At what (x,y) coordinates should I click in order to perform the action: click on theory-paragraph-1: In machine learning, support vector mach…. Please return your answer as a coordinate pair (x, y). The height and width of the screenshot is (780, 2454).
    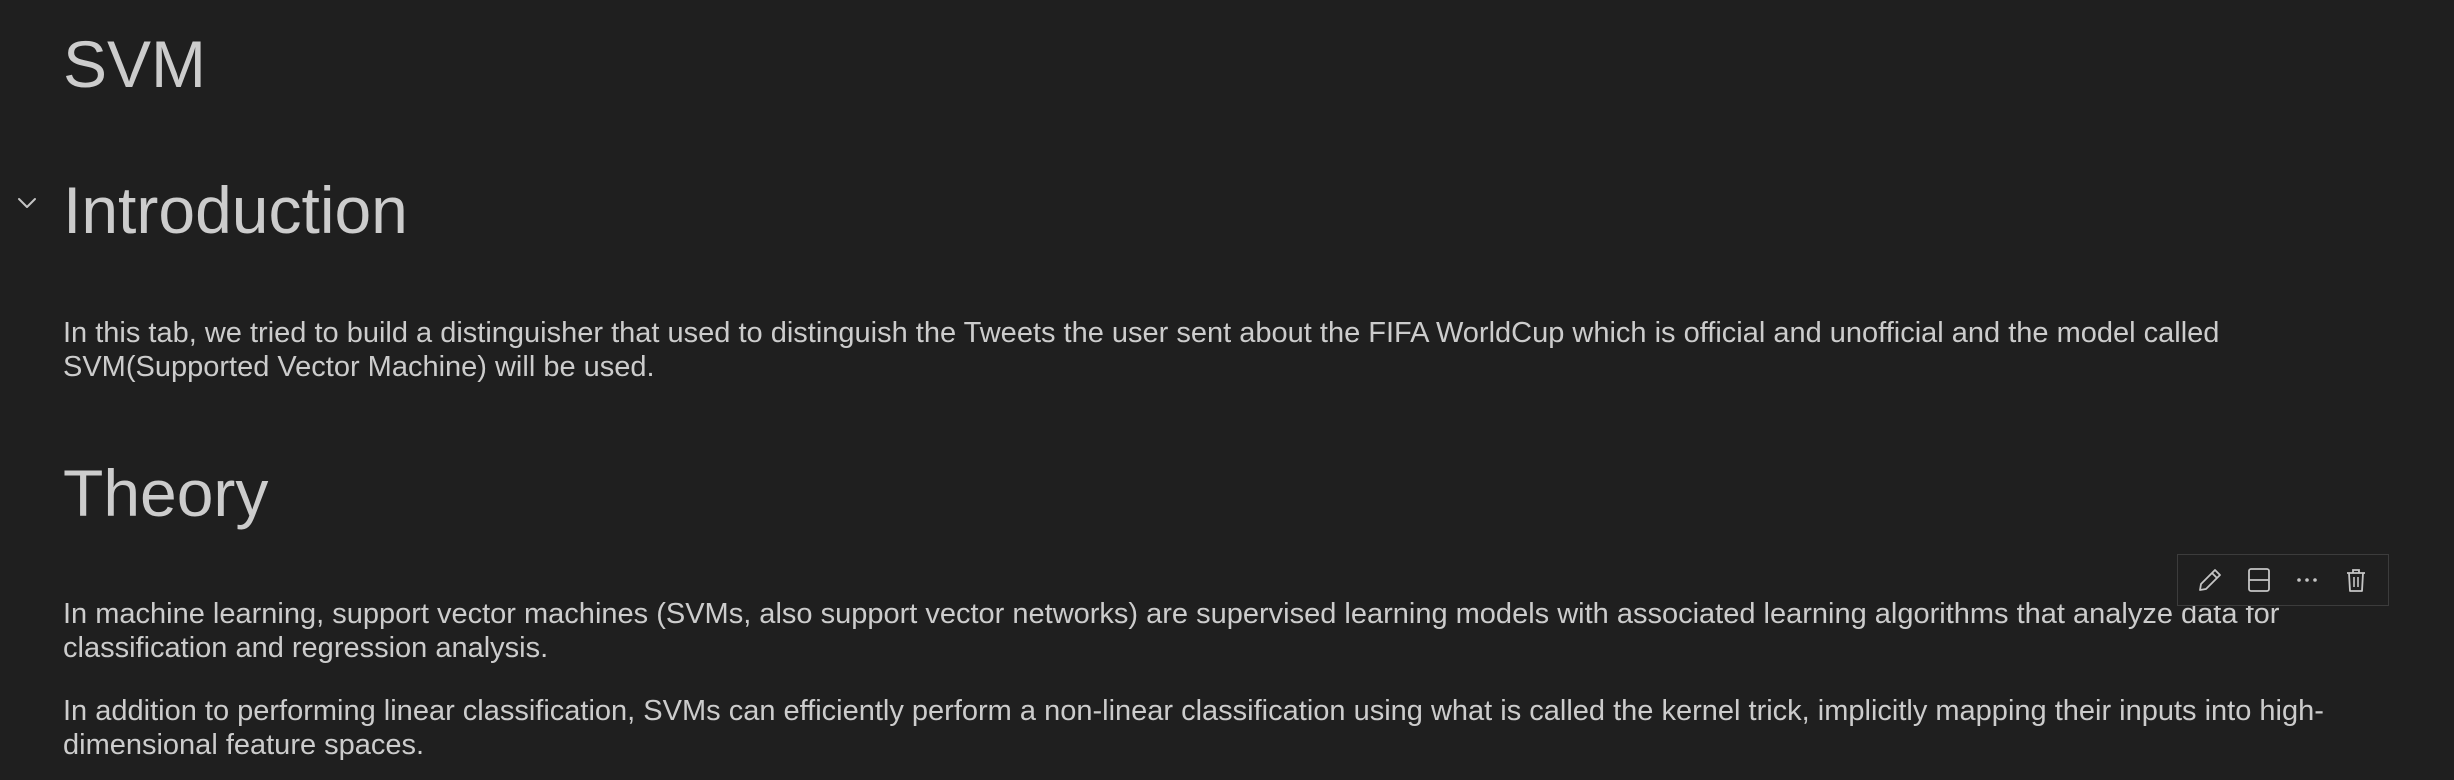
    Looking at the image, I should click on (1171, 631).